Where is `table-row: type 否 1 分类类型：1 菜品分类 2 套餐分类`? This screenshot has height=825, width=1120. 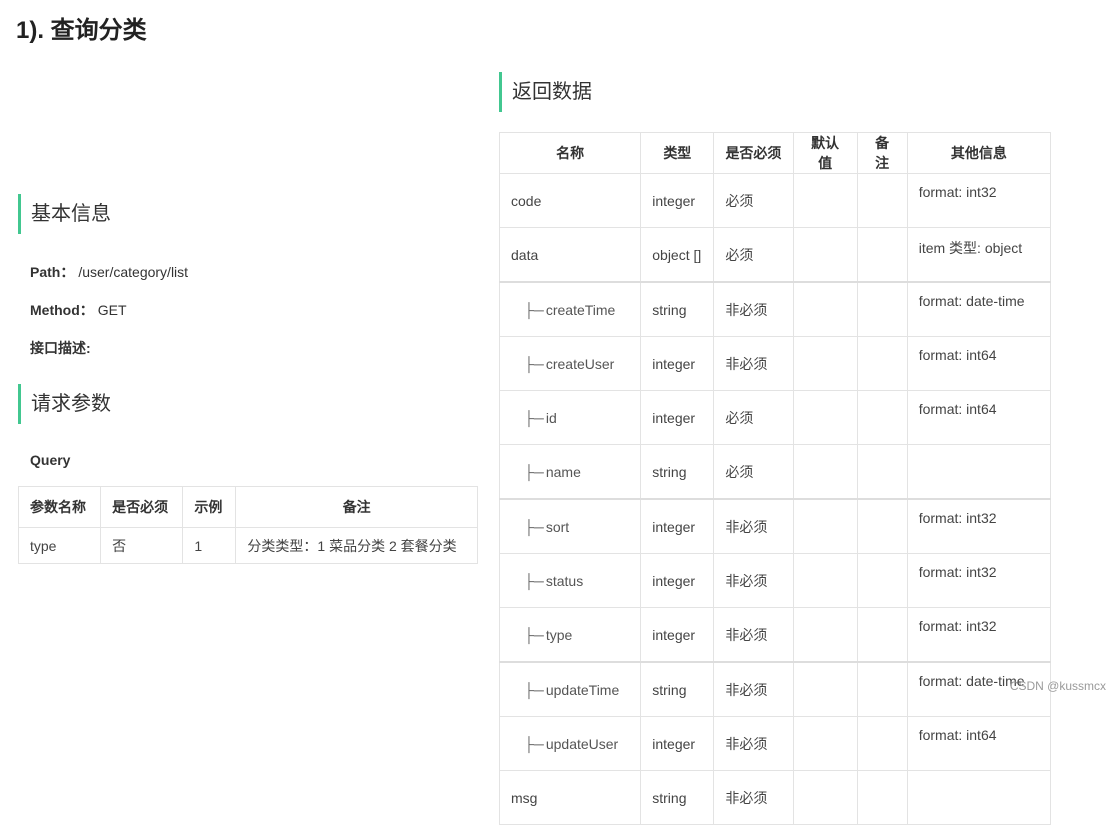 table-row: type 否 1 分类类型：1 菜品分类 2 套餐分类 is located at coordinates (247, 545).